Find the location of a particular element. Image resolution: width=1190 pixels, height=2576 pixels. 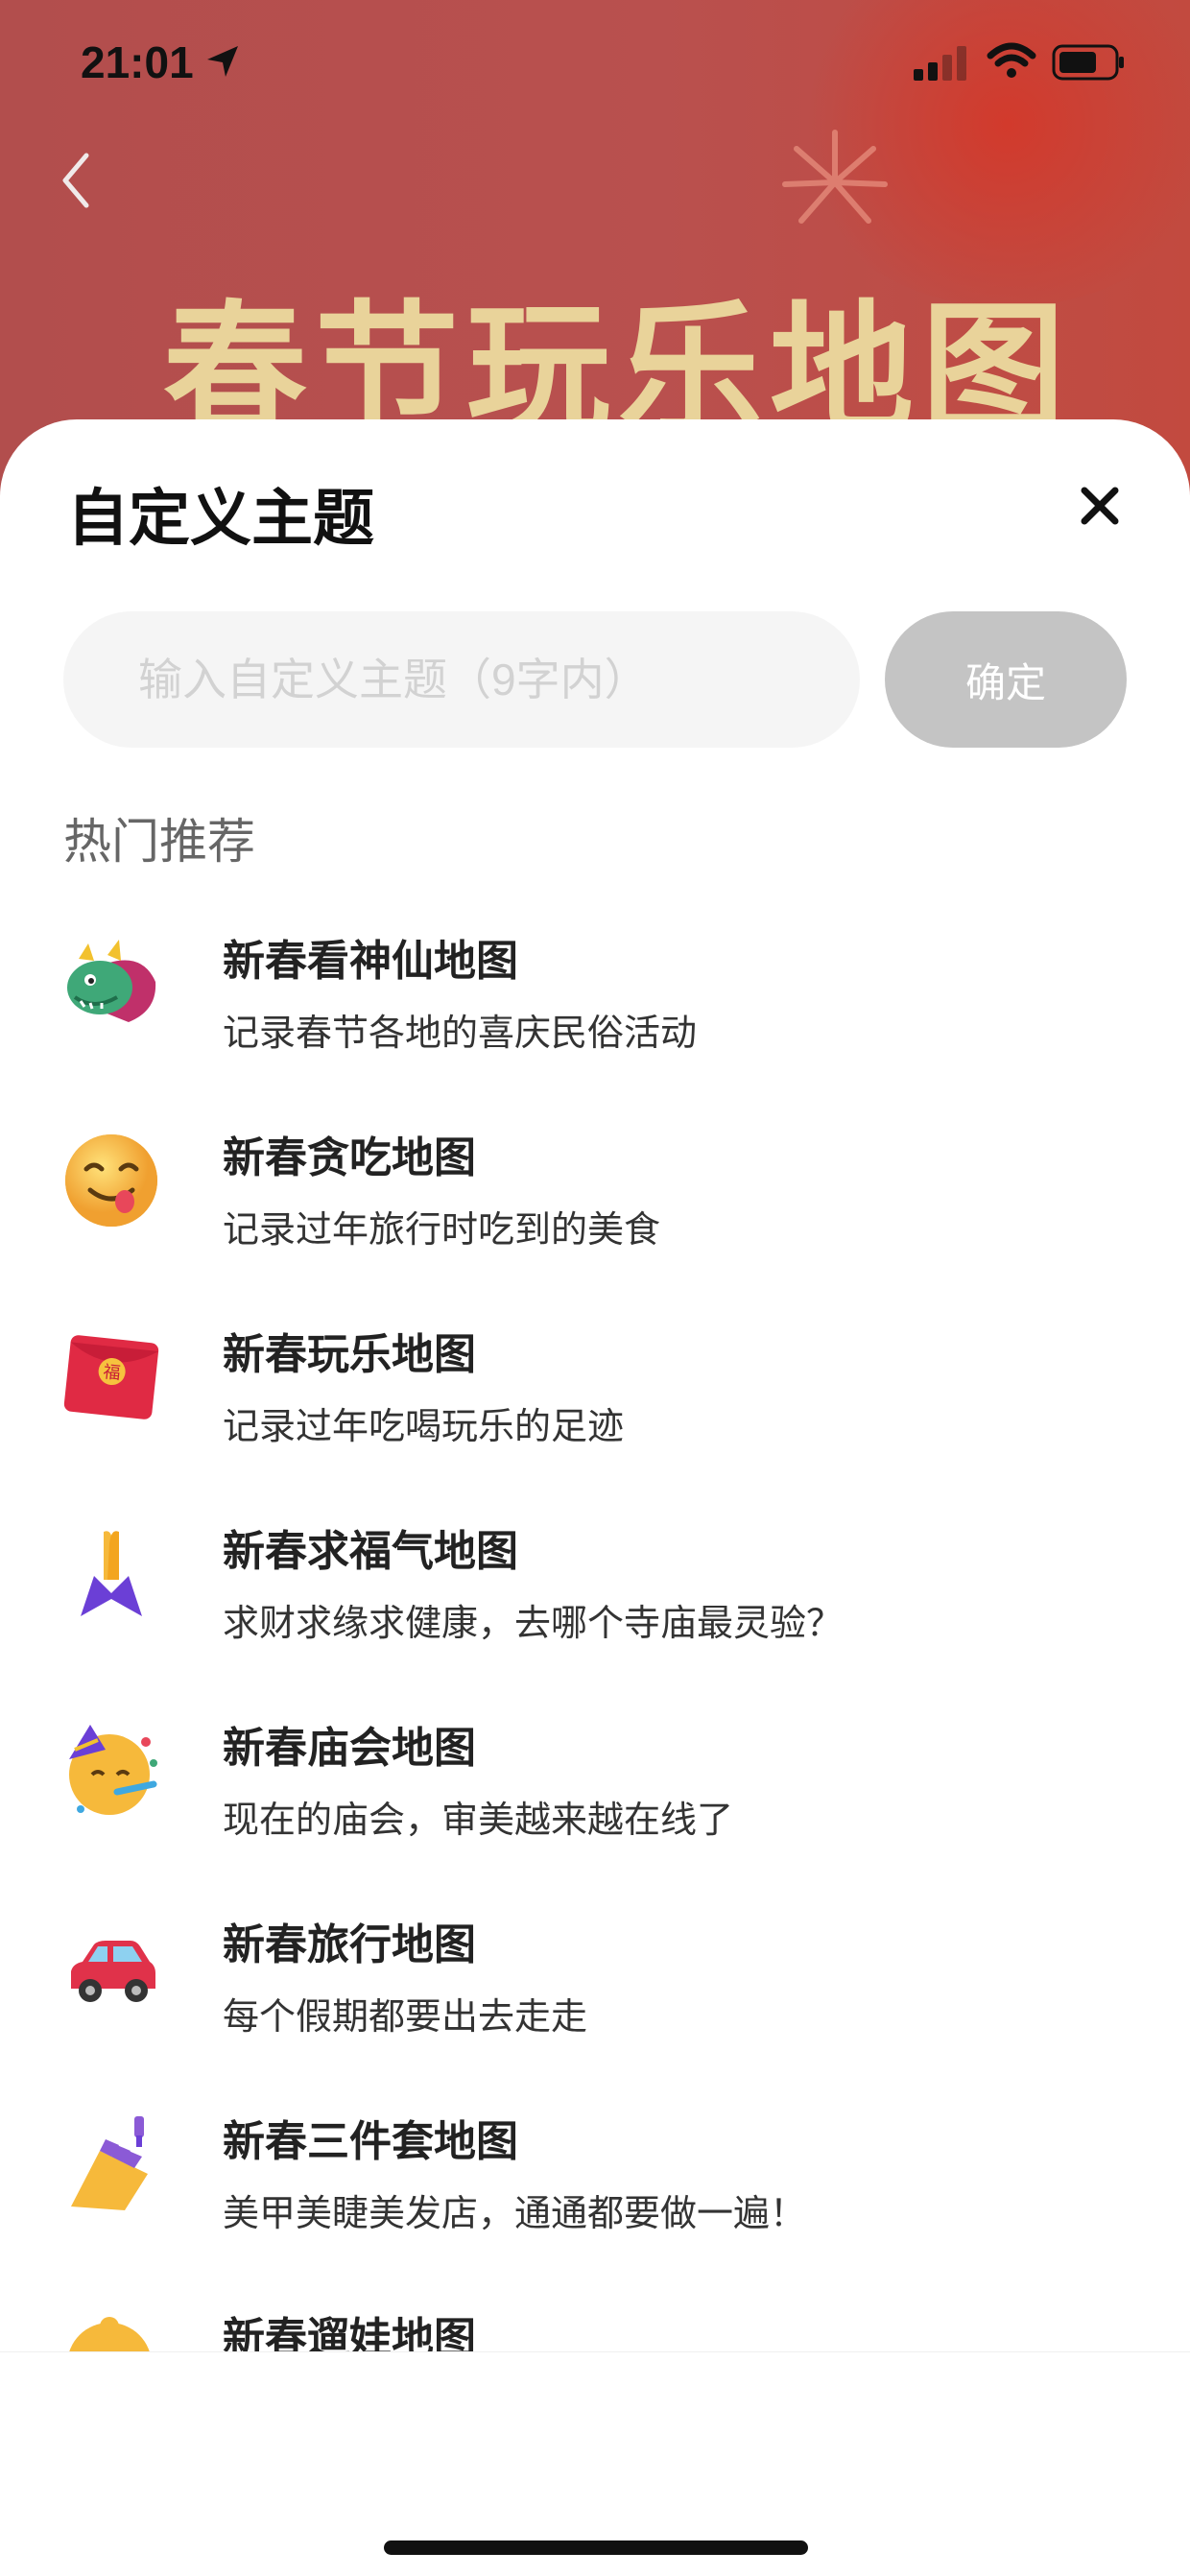

list-item: 新春庙会地图 现在的庙会，审美越来越在线了 is located at coordinates (595, 1809).